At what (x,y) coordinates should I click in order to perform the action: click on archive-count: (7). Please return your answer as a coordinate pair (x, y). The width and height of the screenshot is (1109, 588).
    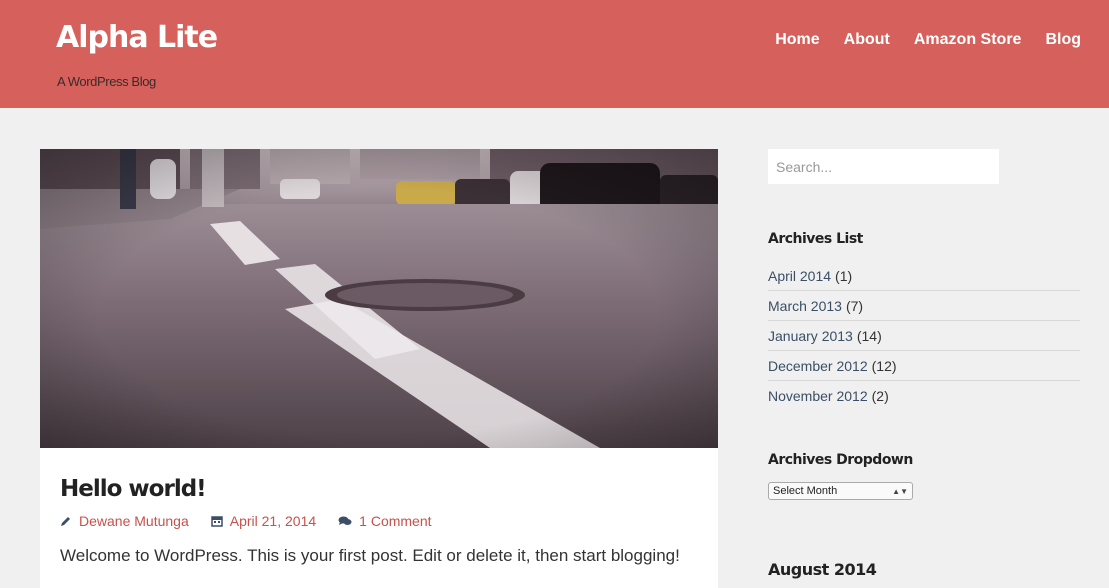
    Looking at the image, I should click on (854, 305).